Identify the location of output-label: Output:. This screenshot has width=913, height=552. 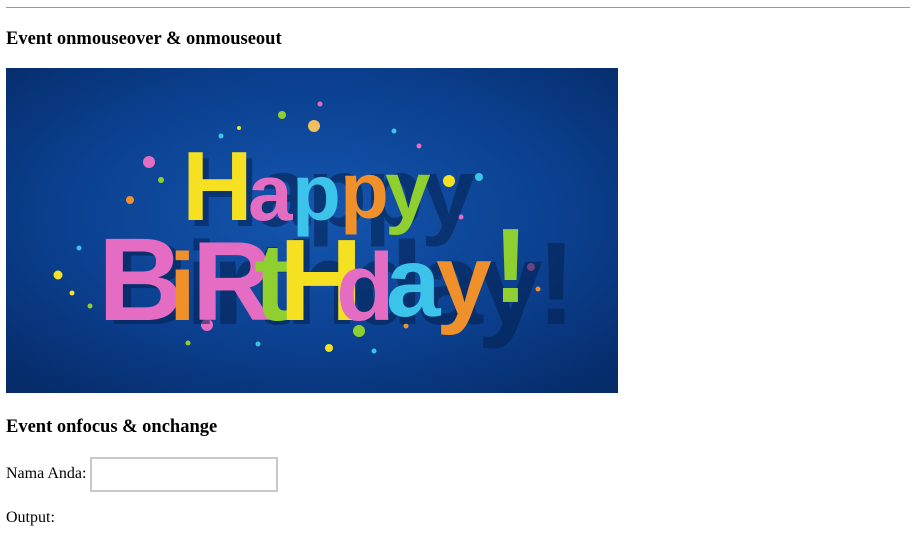
(30, 517).